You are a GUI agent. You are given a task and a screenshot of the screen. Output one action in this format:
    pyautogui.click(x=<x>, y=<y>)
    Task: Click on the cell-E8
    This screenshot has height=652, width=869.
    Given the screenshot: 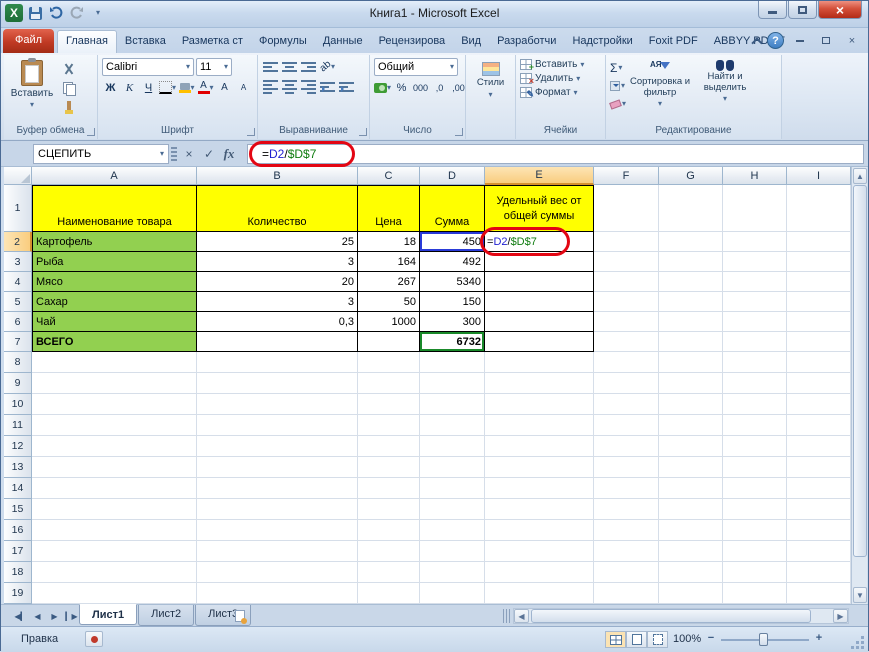 What is the action you would take?
    pyautogui.click(x=539, y=362)
    